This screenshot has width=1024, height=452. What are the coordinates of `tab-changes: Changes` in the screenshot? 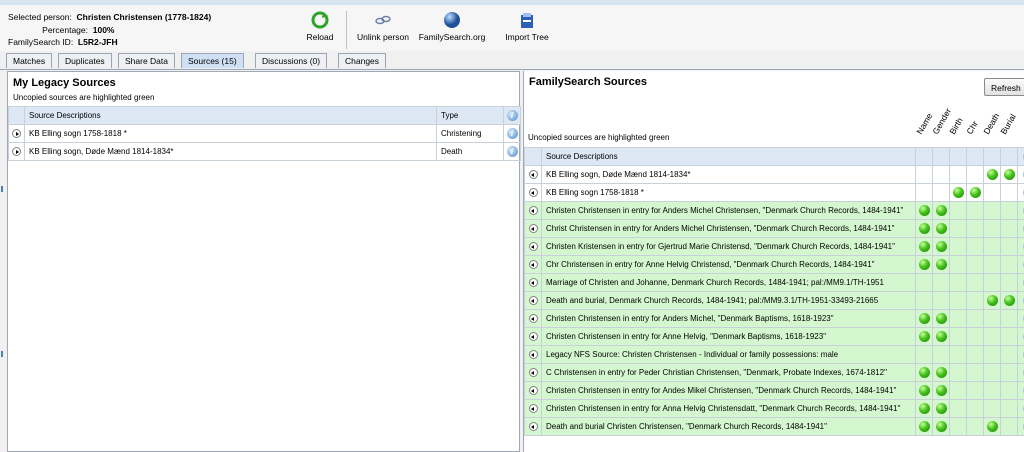 It's located at (362, 60).